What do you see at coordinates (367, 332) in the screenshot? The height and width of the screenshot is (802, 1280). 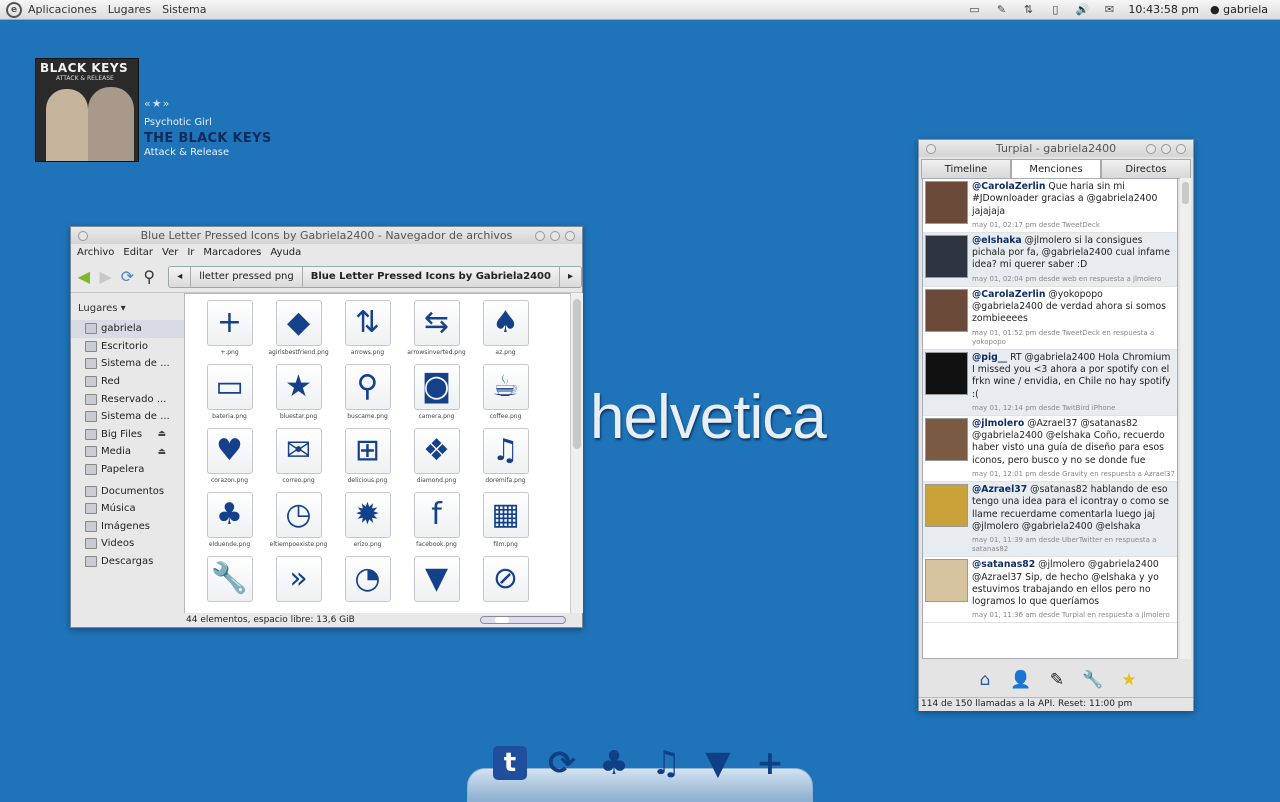 I see `file-item: ⇅ arrows.png` at bounding box center [367, 332].